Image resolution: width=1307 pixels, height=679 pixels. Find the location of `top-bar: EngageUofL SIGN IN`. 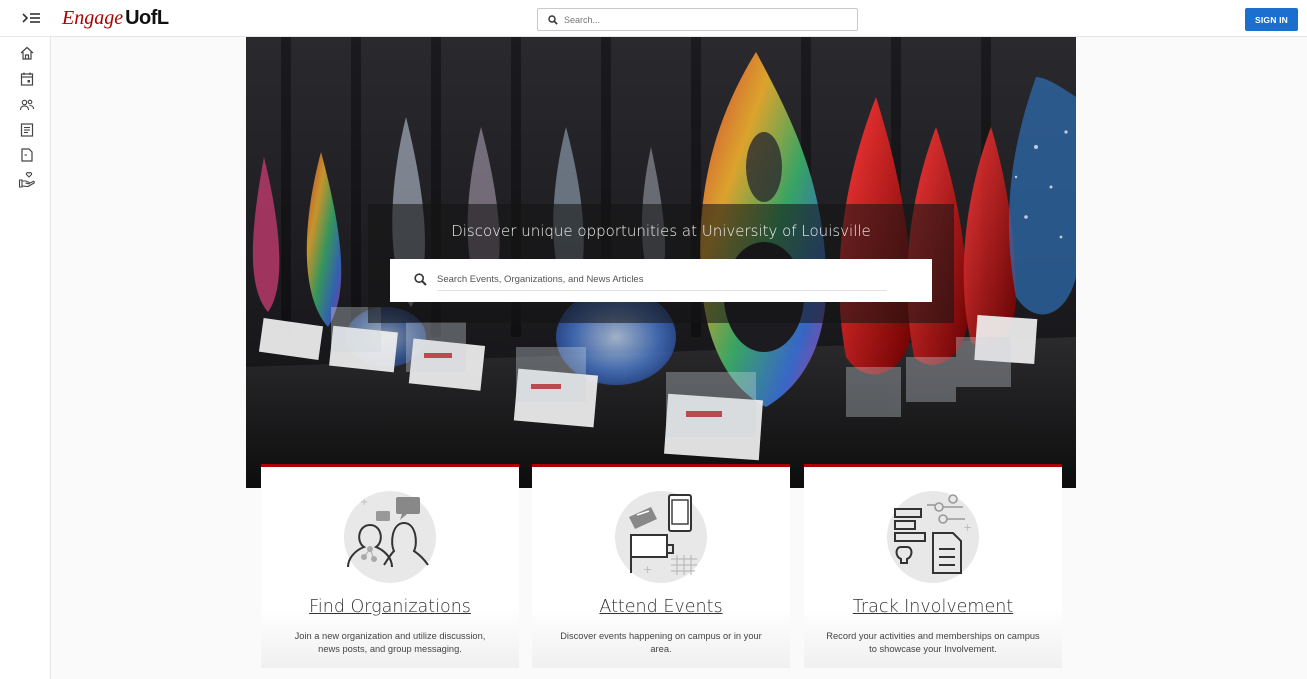

top-bar: EngageUofL SIGN IN is located at coordinates (653, 18).